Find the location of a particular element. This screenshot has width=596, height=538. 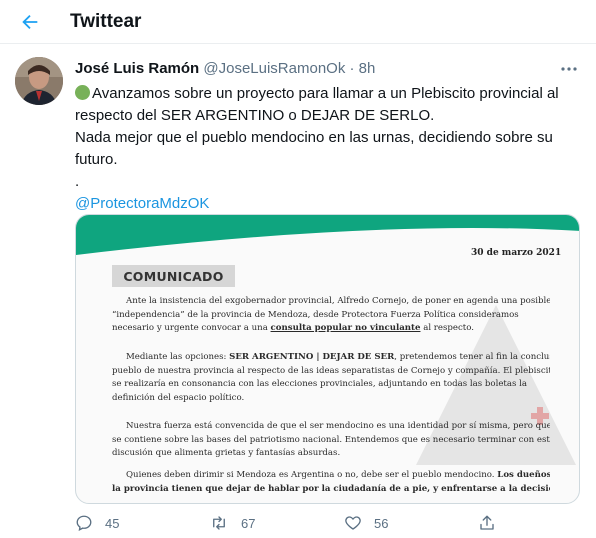

arrow-left-icon is located at coordinates (30, 22).